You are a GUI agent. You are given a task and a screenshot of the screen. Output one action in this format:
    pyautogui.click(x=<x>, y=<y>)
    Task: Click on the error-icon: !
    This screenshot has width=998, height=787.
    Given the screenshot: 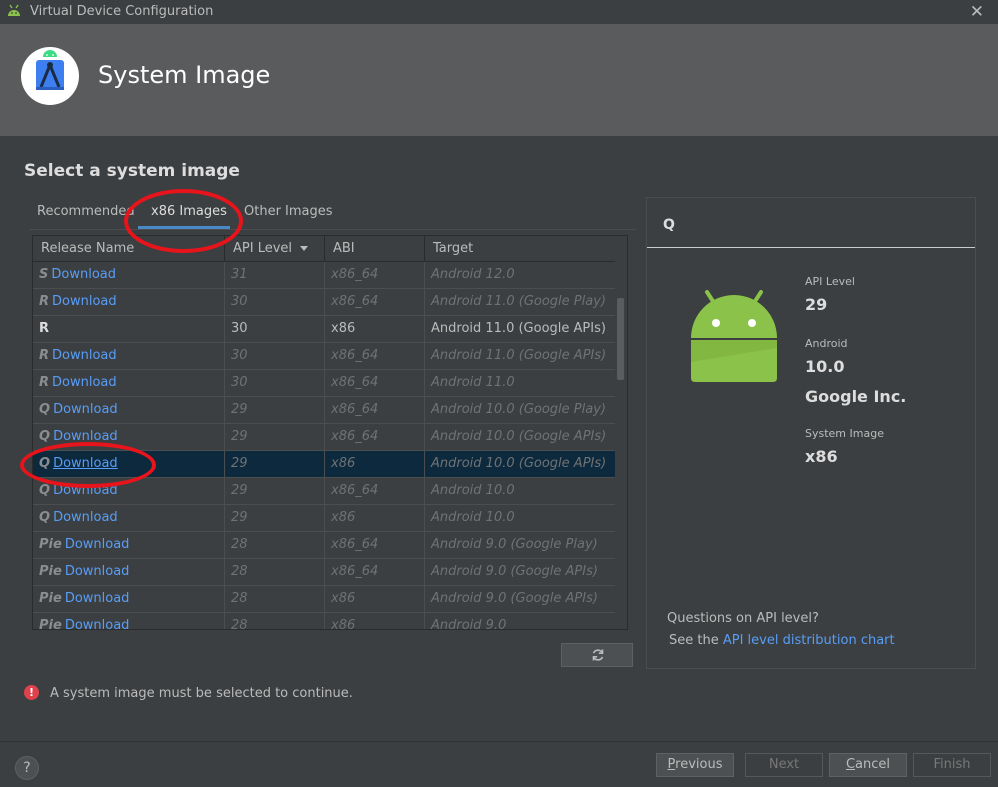 What is the action you would take?
    pyautogui.click(x=31, y=692)
    